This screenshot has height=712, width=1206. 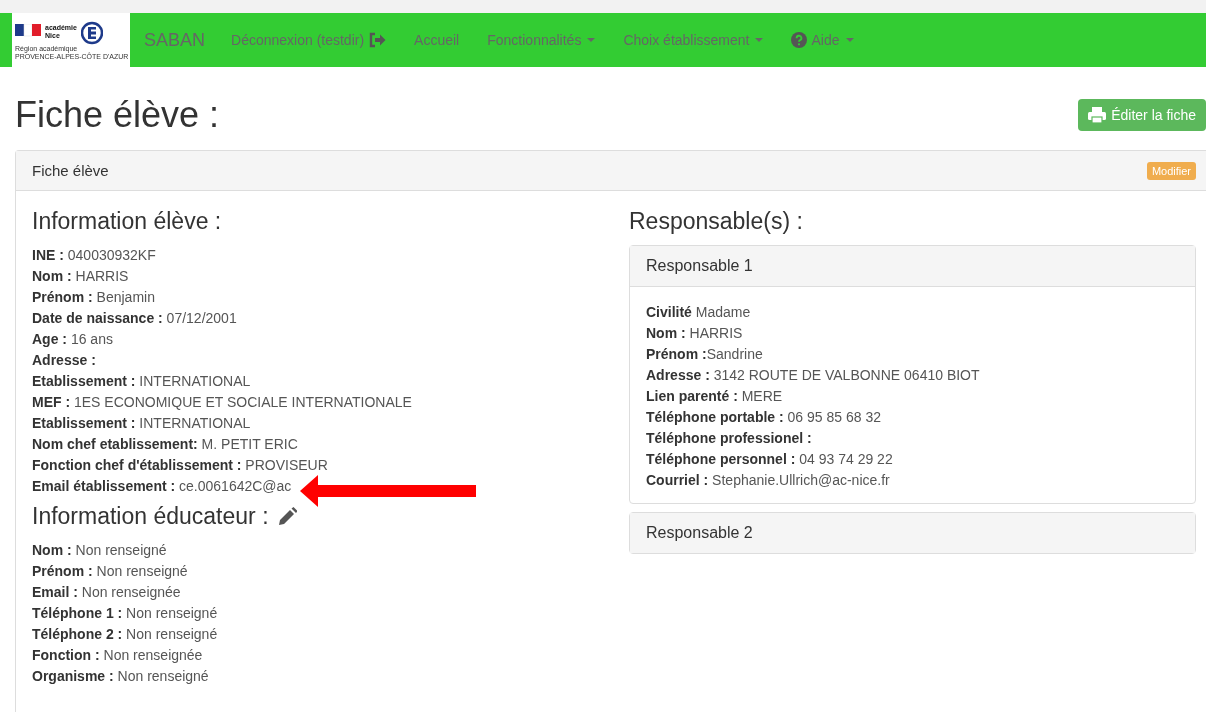 I want to click on guardian-title: Responsable 2, so click(x=912, y=533).